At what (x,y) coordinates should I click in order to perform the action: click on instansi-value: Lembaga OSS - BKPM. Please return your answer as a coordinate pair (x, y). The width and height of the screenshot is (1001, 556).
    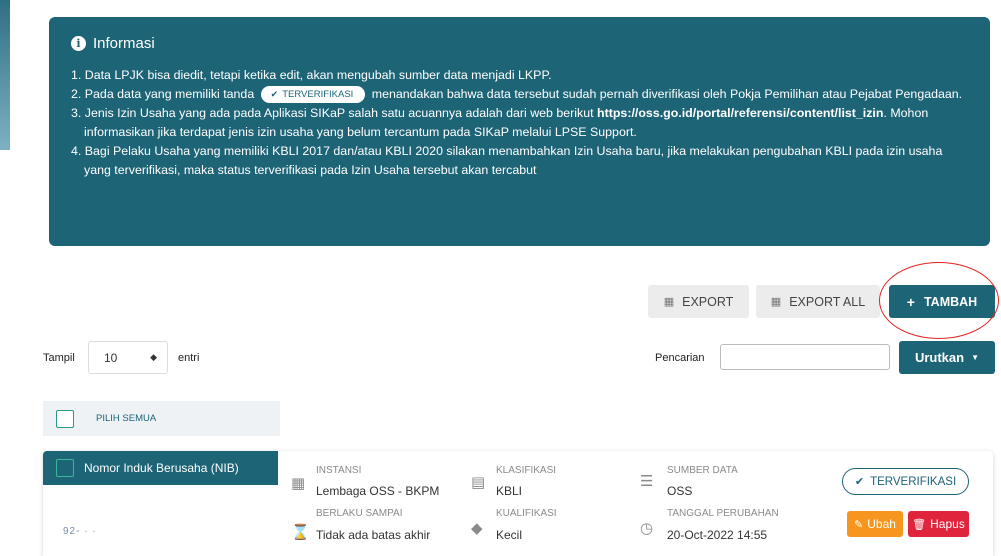
    Looking at the image, I should click on (378, 491).